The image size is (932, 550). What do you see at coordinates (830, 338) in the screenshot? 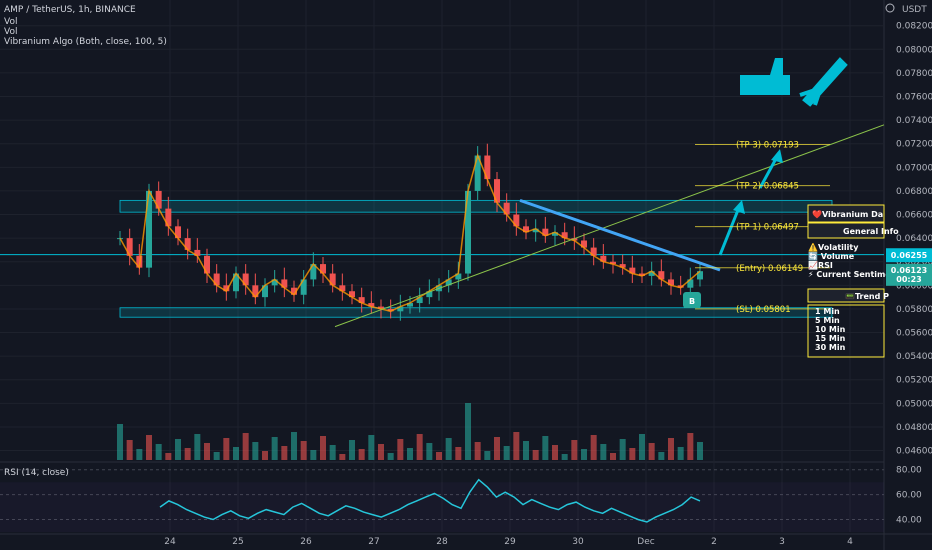
I see `dashboard-timeframe: 15 Min` at bounding box center [830, 338].